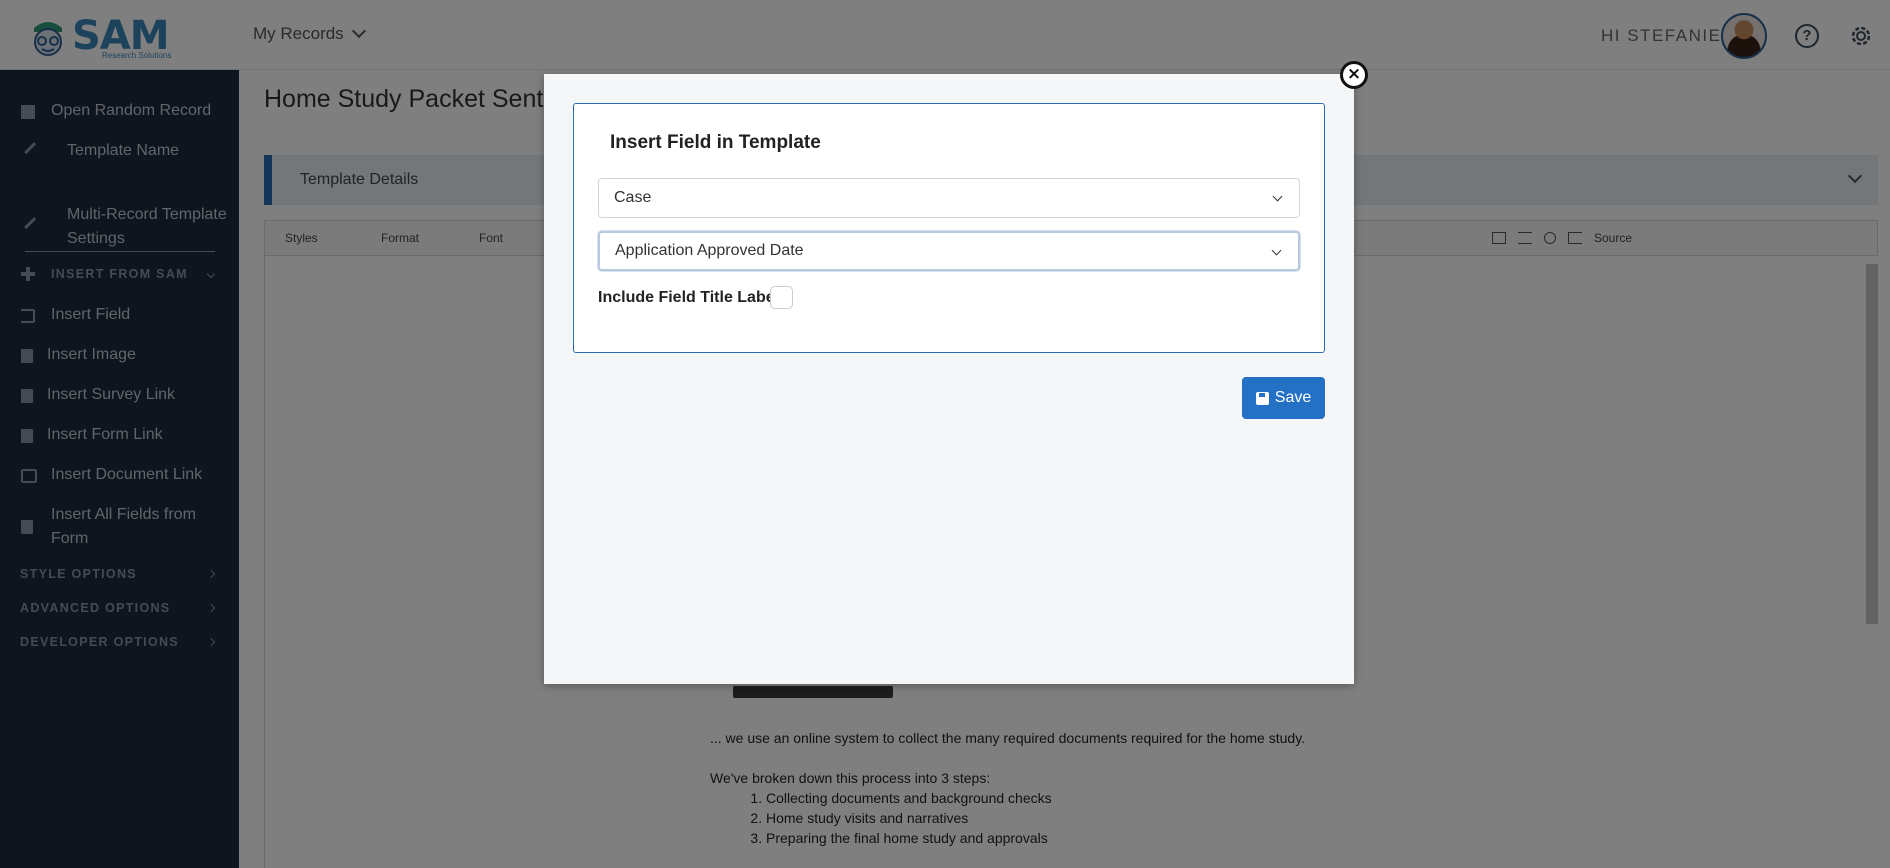 Image resolution: width=1890 pixels, height=868 pixels. Describe the element at coordinates (1293, 397) in the screenshot. I see `save-button-label: Save` at that location.